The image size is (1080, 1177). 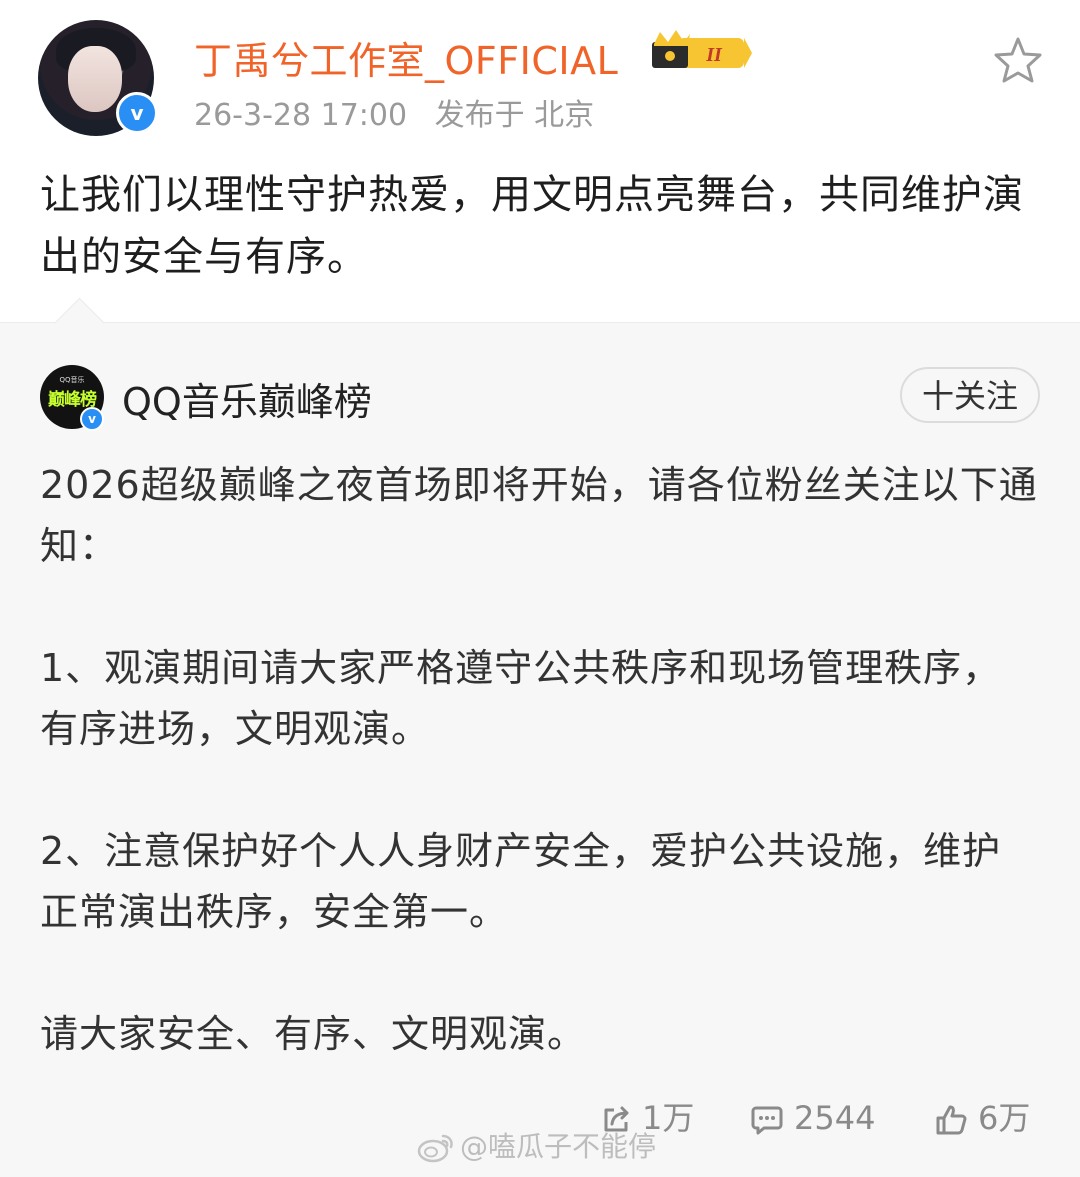 What do you see at coordinates (951, 1120) in the screenshot?
I see `like-icon` at bounding box center [951, 1120].